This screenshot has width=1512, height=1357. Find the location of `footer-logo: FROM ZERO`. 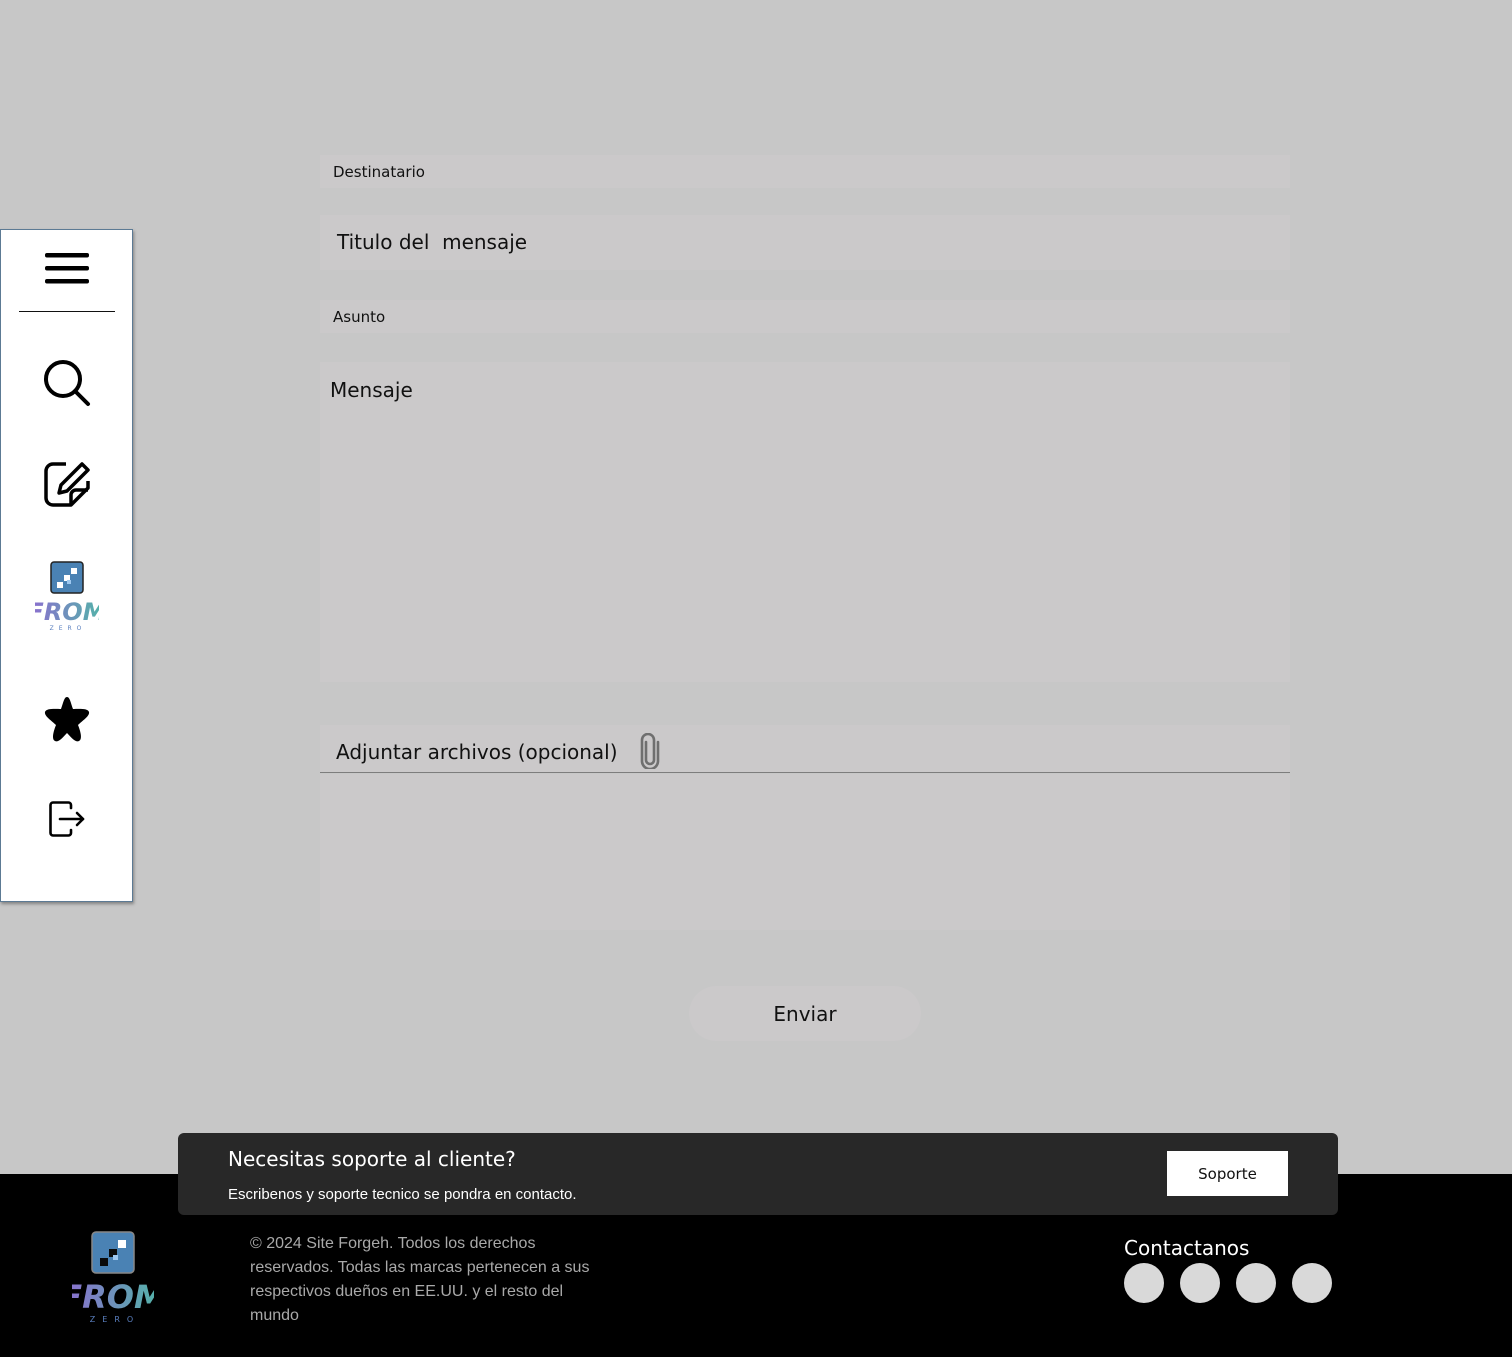

footer-logo: FROM ZERO is located at coordinates (113, 1277).